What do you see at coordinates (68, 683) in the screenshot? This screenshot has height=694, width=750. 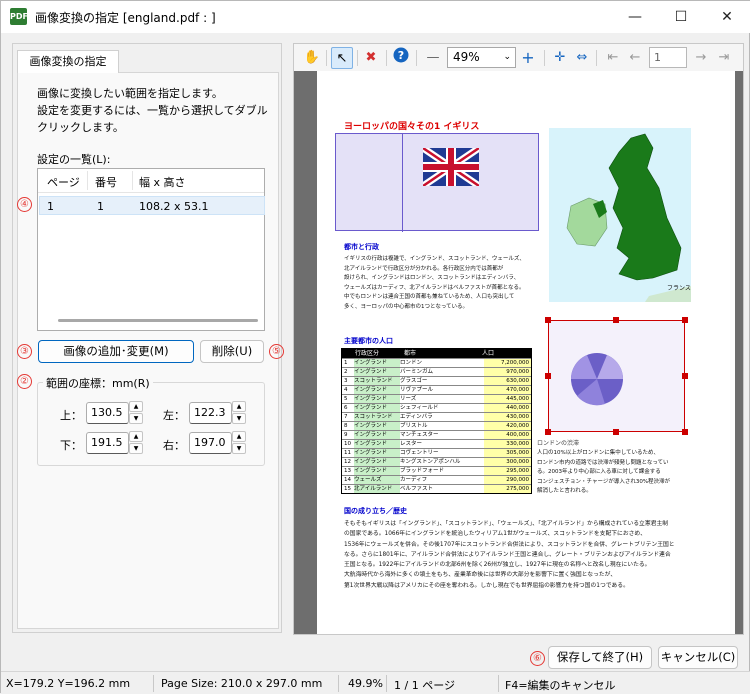 I see `status-coords: X=179.2 Y=196.2 mm` at bounding box center [68, 683].